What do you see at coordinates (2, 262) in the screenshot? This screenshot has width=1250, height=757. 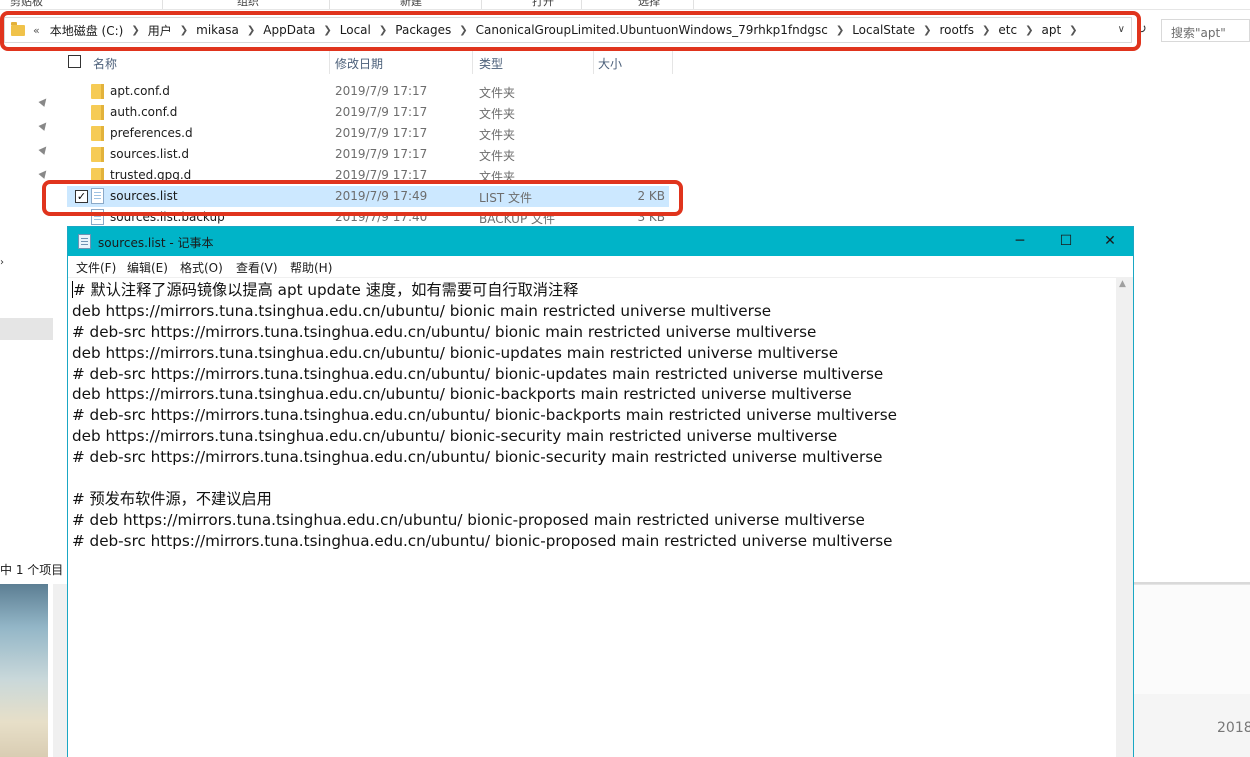 I see `expand-arrow-icon: ›` at bounding box center [2, 262].